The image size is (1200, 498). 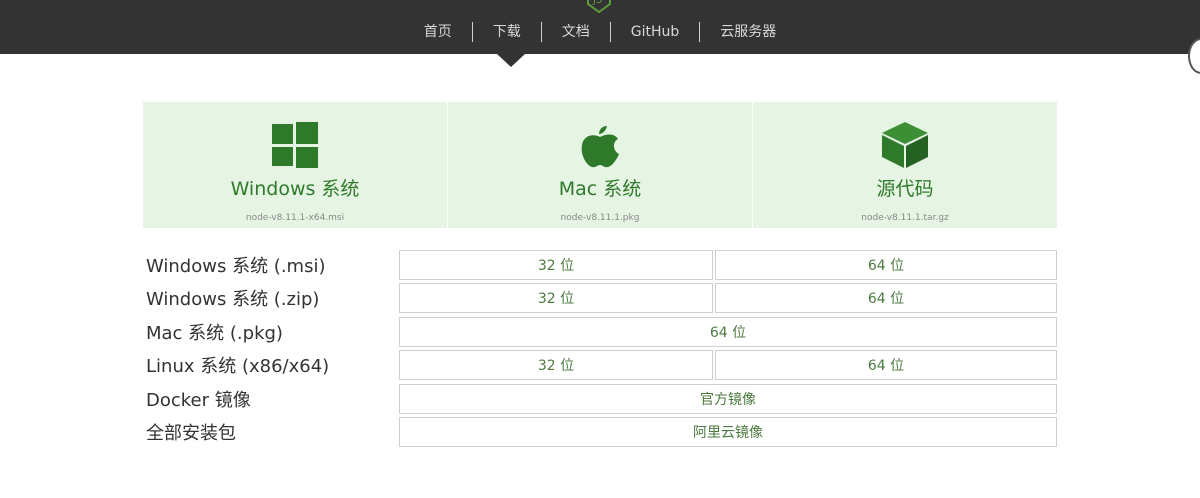 I want to click on panel-title: 源代码, so click(x=905, y=189).